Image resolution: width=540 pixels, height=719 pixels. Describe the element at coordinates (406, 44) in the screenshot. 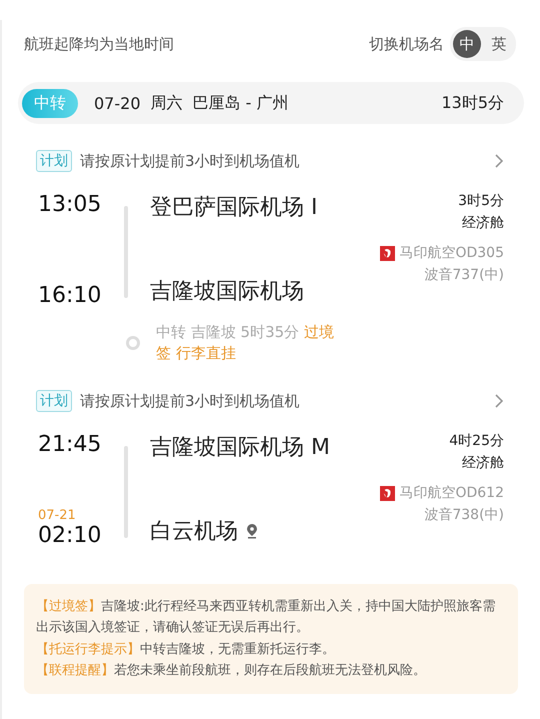

I see `switch-label: 切换机场名` at that location.